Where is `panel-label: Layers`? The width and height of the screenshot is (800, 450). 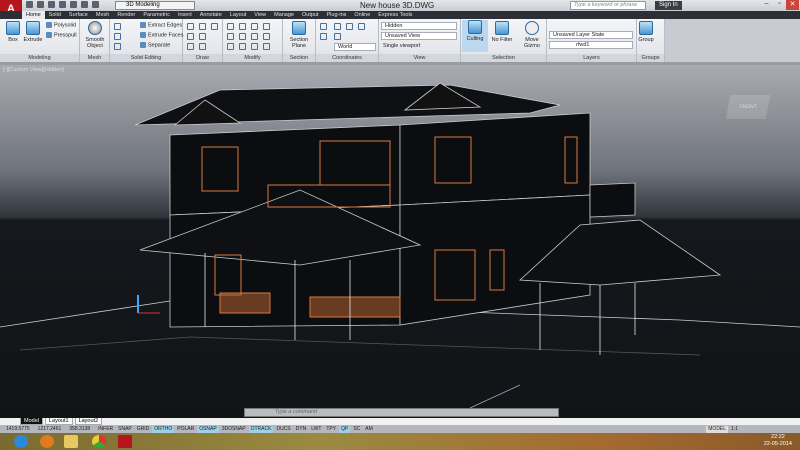 panel-label: Layers is located at coordinates (591, 58).